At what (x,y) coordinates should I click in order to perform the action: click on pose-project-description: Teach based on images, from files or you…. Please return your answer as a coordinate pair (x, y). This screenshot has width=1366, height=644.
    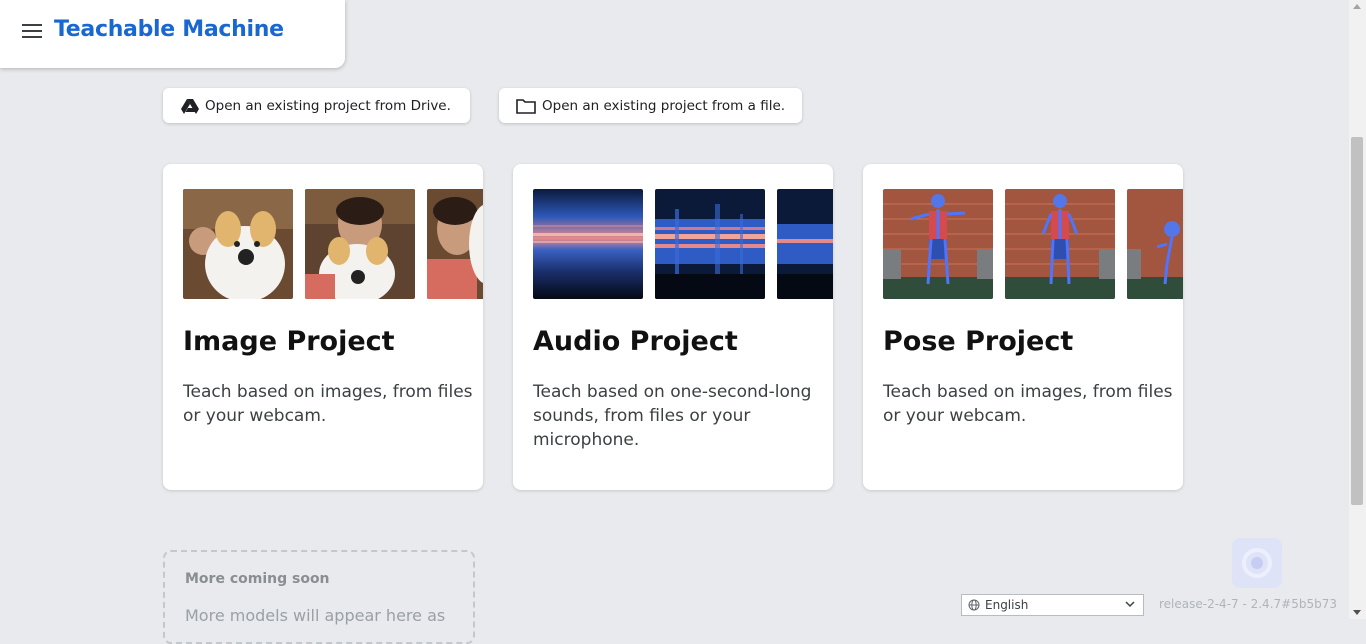
    Looking at the image, I should click on (1028, 404).